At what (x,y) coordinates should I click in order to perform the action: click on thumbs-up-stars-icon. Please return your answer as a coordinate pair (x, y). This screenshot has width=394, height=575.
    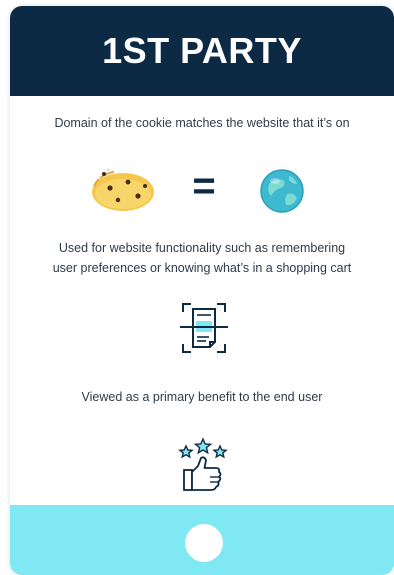
    Looking at the image, I should click on (203, 464).